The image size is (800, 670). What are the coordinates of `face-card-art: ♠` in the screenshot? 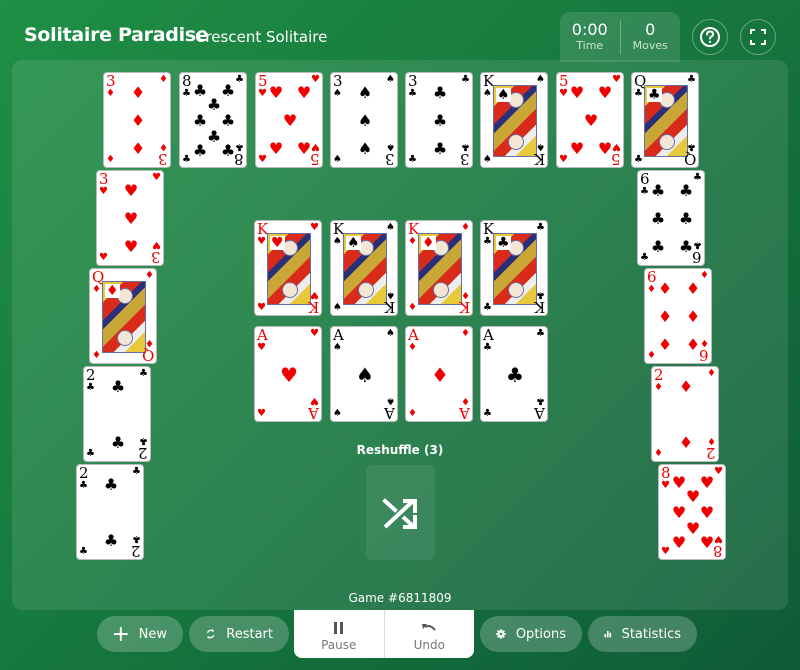 It's located at (515, 121).